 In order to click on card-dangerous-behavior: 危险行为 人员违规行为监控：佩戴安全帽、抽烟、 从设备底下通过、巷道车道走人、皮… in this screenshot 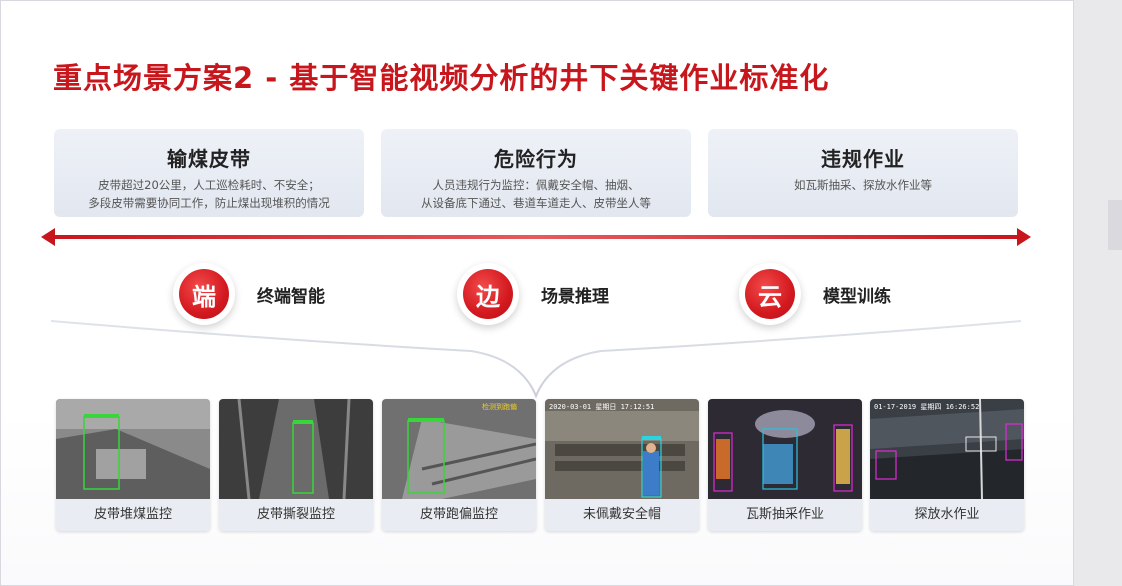, I will do `click(536, 173)`.